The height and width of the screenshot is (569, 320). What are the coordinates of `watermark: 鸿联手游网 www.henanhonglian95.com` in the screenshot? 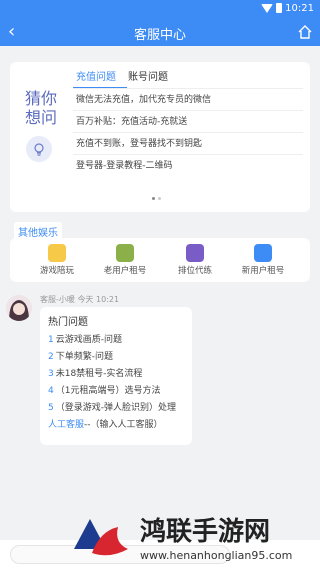 It's located at (195, 537).